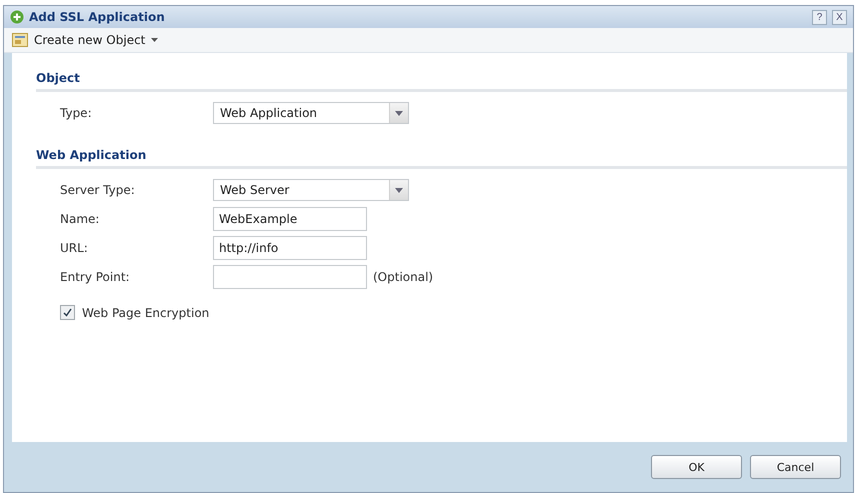 The width and height of the screenshot is (857, 493). What do you see at coordinates (290, 219) in the screenshot?
I see `input-field: WebExample` at bounding box center [290, 219].